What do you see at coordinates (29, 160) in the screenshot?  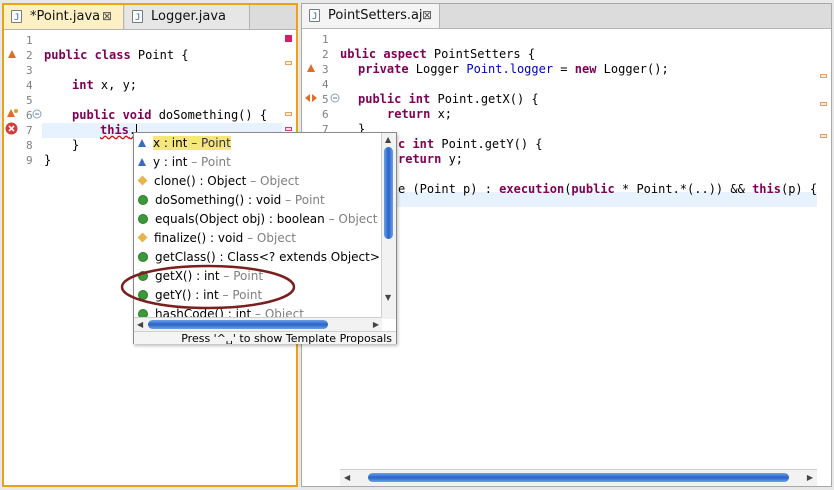 I see `line-number: 9` at bounding box center [29, 160].